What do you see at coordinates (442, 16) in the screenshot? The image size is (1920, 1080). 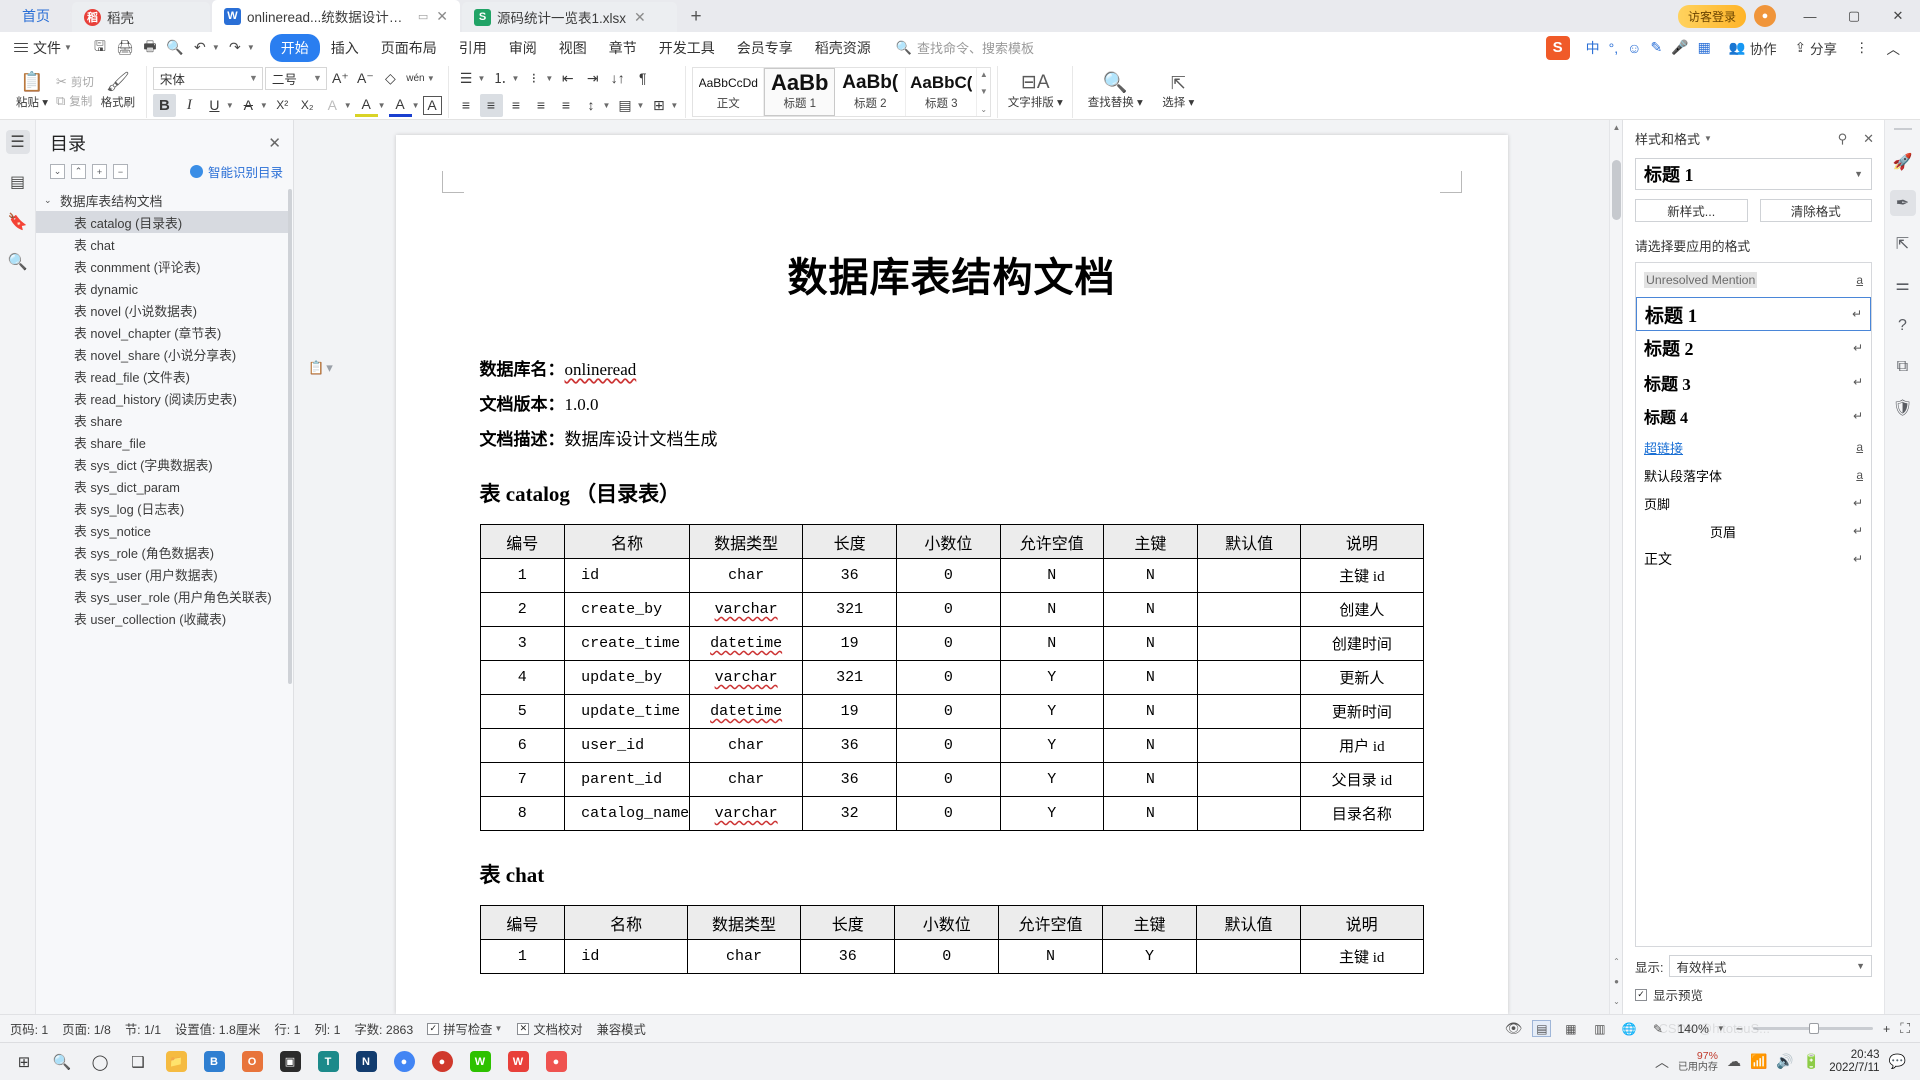 I see `tab-close-icon: ✕` at bounding box center [442, 16].